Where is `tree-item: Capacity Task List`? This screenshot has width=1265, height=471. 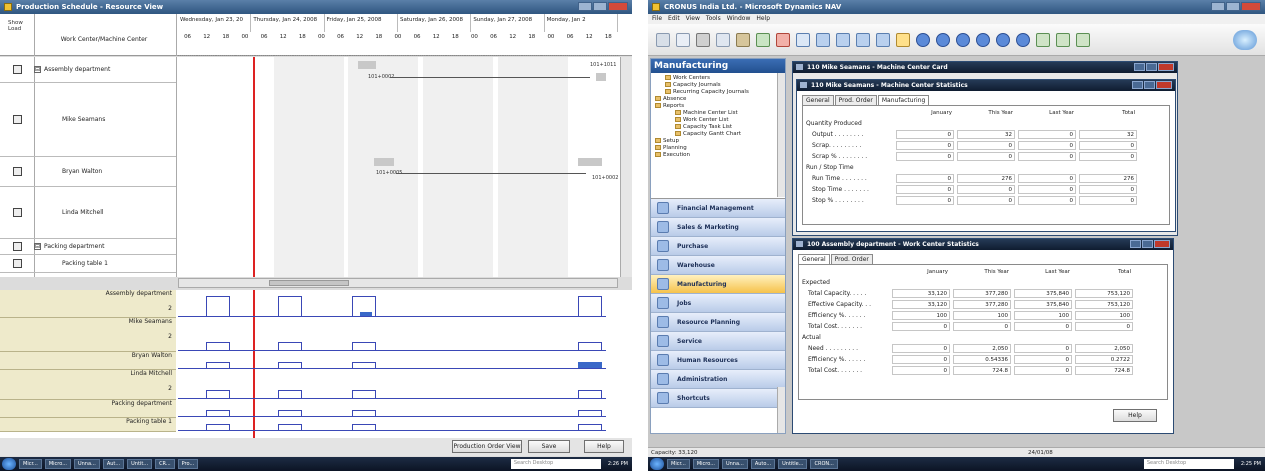 tree-item: Capacity Task List is located at coordinates (720, 127).